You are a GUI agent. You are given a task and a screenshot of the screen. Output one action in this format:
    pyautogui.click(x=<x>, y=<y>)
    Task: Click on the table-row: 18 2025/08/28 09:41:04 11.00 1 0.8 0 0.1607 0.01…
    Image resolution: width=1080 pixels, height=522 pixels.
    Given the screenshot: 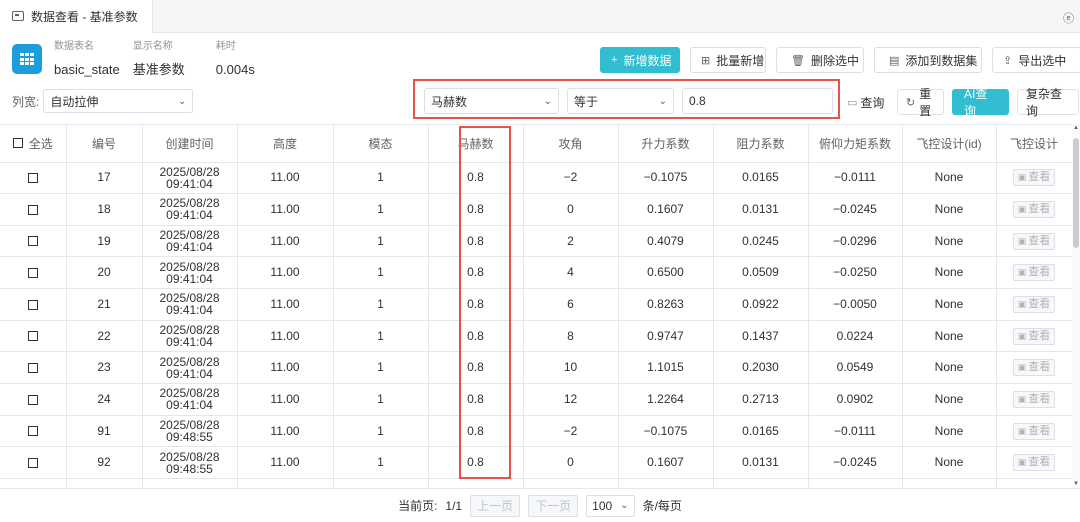 What is the action you would take?
    pyautogui.click(x=536, y=209)
    